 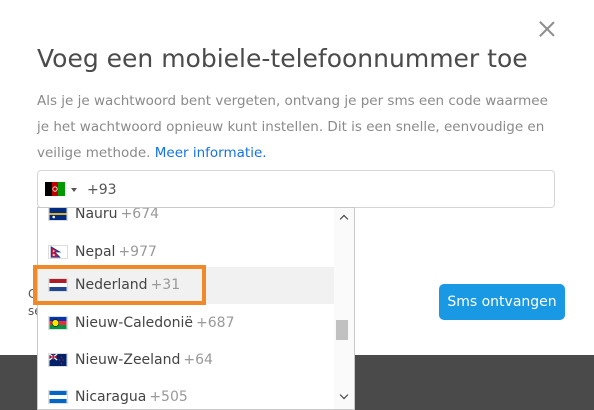 What do you see at coordinates (58, 214) in the screenshot?
I see `nauru-flag-icon` at bounding box center [58, 214].